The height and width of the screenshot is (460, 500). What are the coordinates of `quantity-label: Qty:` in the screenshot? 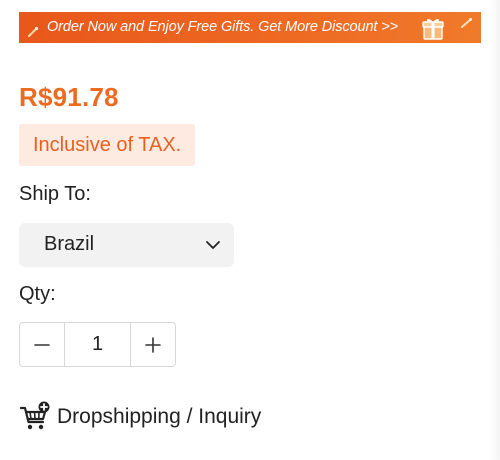 It's located at (37, 294).